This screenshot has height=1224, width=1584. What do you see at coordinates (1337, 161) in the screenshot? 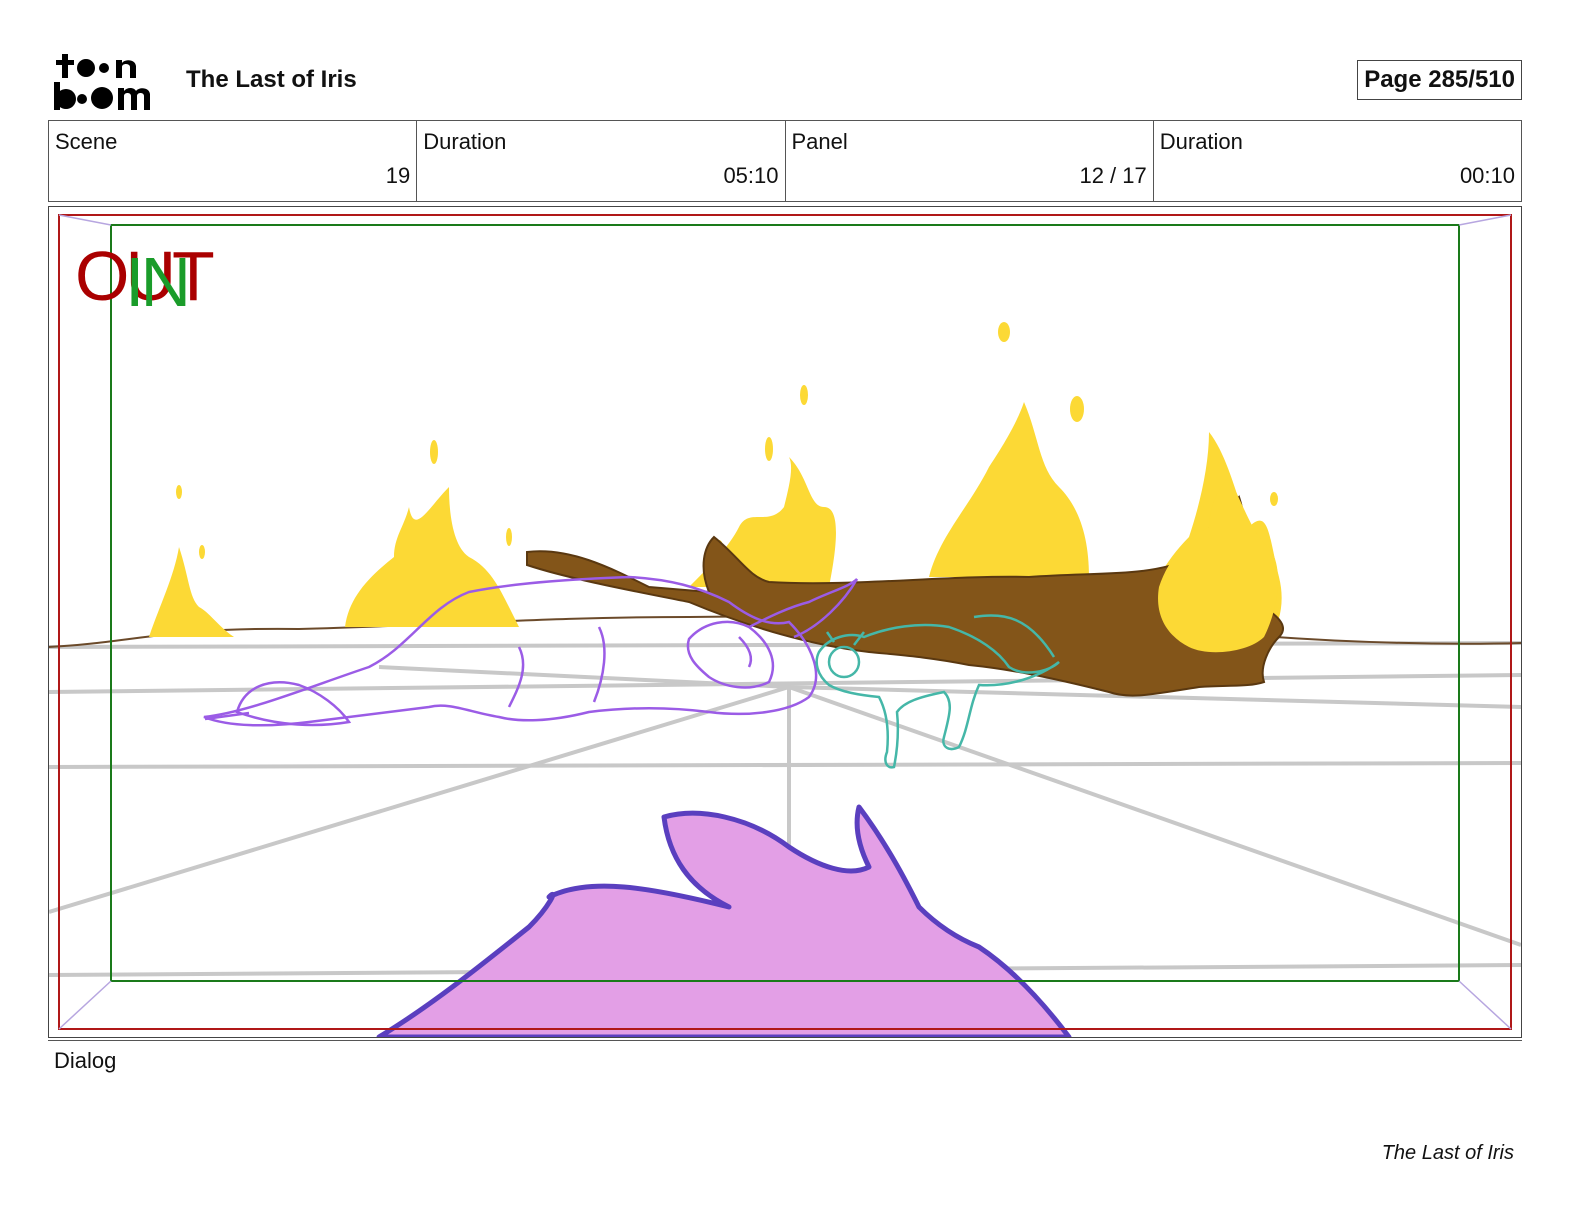
I see `panel-duration-cell: Duration 00:10` at bounding box center [1337, 161].